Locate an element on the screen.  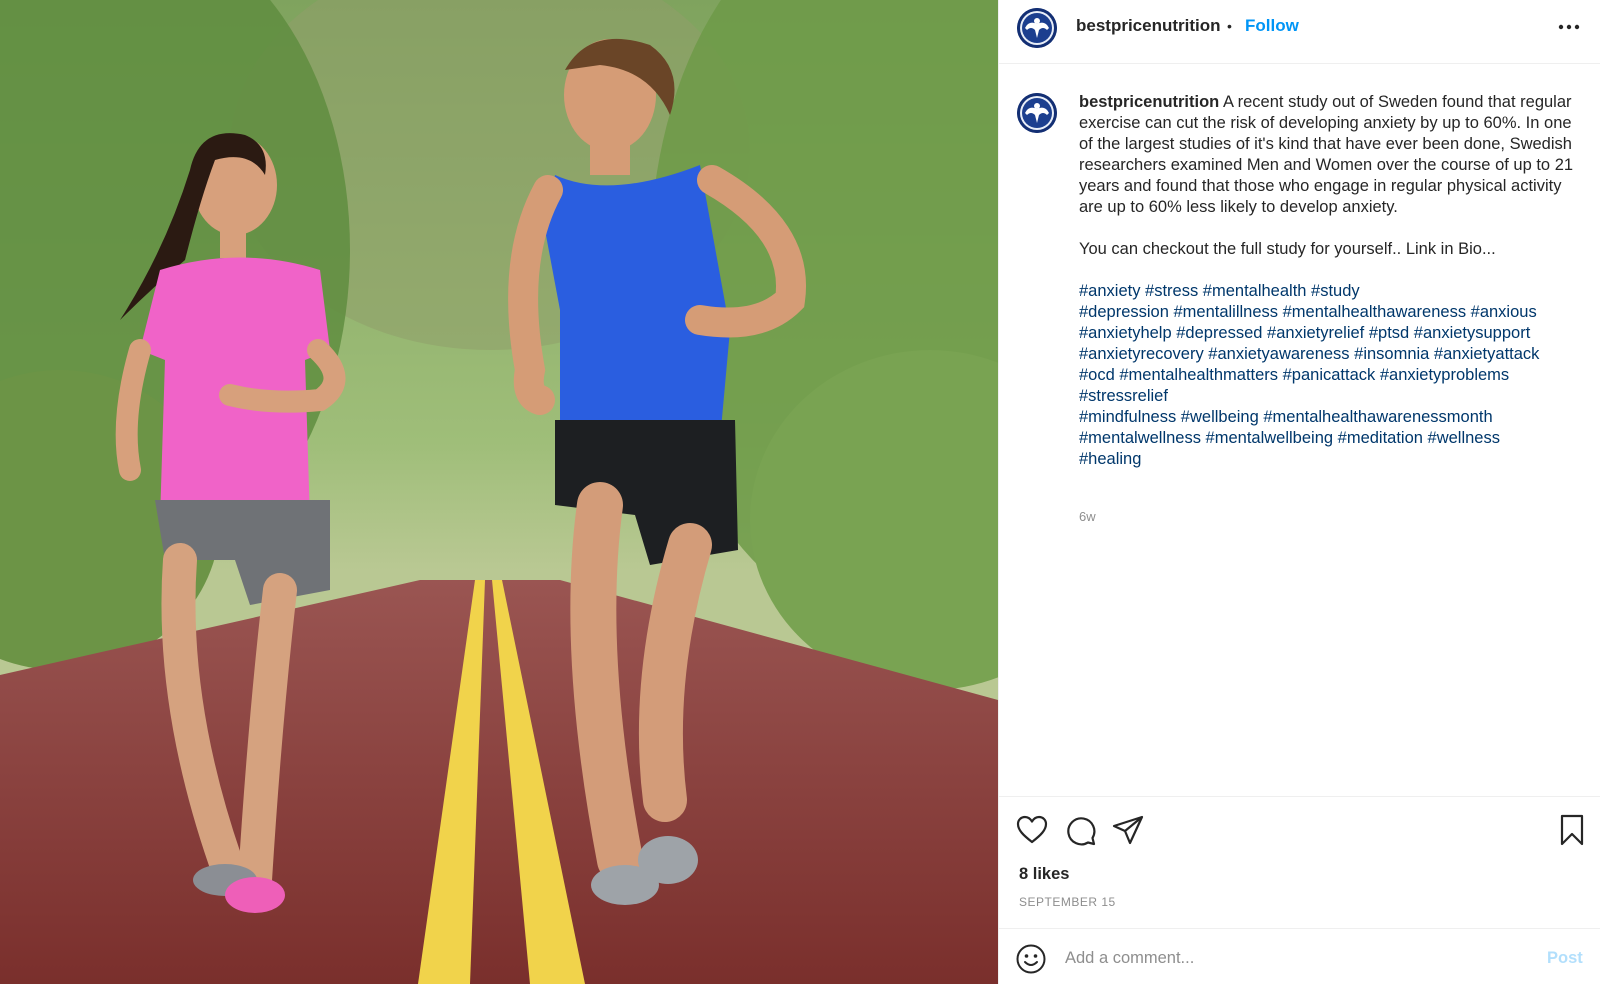
caption-time-ago: 6w is located at coordinates (1087, 516).